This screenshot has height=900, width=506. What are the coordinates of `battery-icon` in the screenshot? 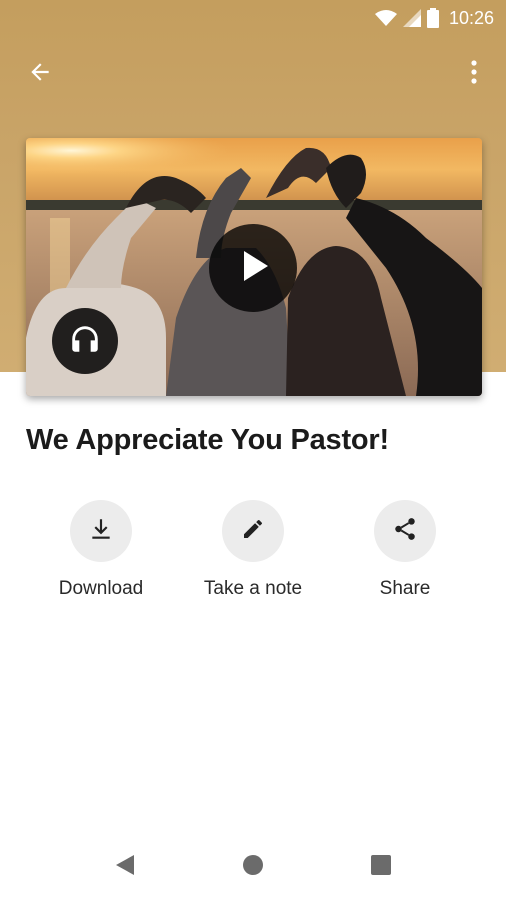 It's located at (432, 18).